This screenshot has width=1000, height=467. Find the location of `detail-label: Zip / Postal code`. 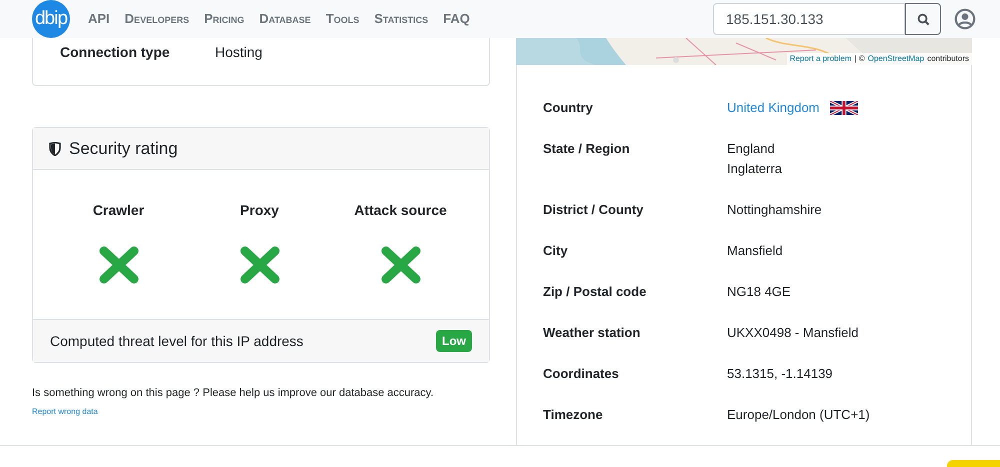

detail-label: Zip / Postal code is located at coordinates (595, 292).